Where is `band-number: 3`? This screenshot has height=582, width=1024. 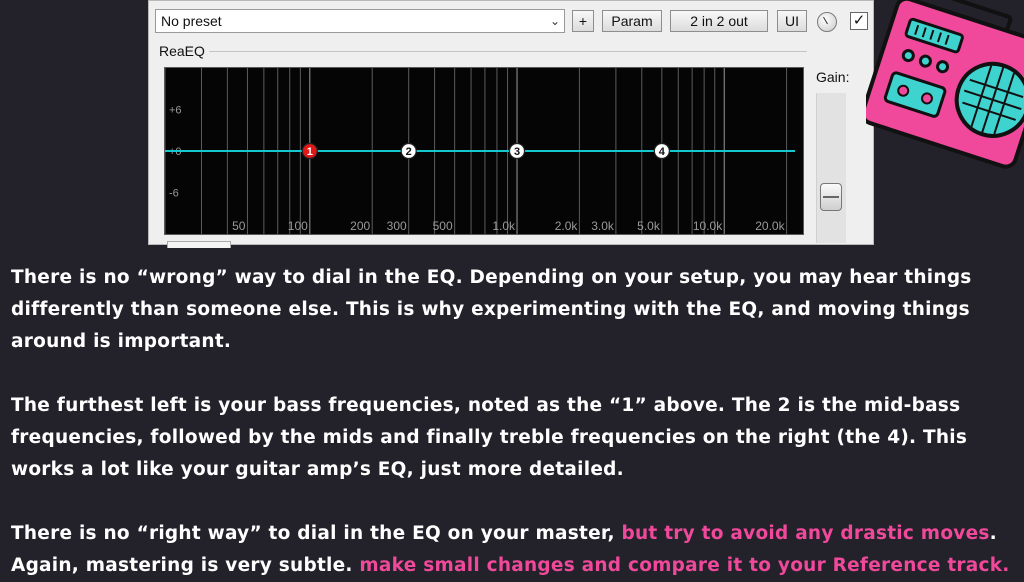 band-number: 3 is located at coordinates (517, 152).